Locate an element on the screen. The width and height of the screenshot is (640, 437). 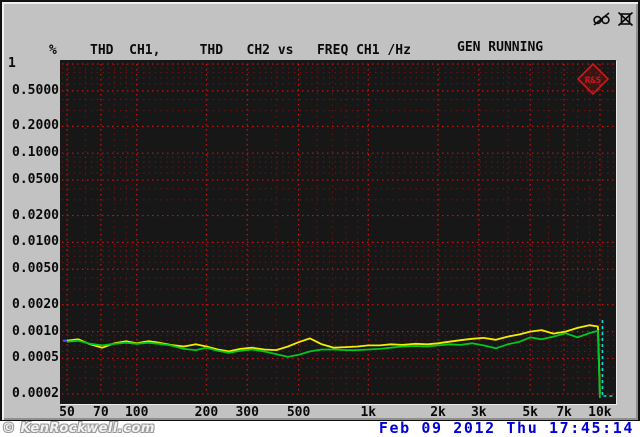
y-axis-label: 0.0010 is located at coordinates (35, 331).